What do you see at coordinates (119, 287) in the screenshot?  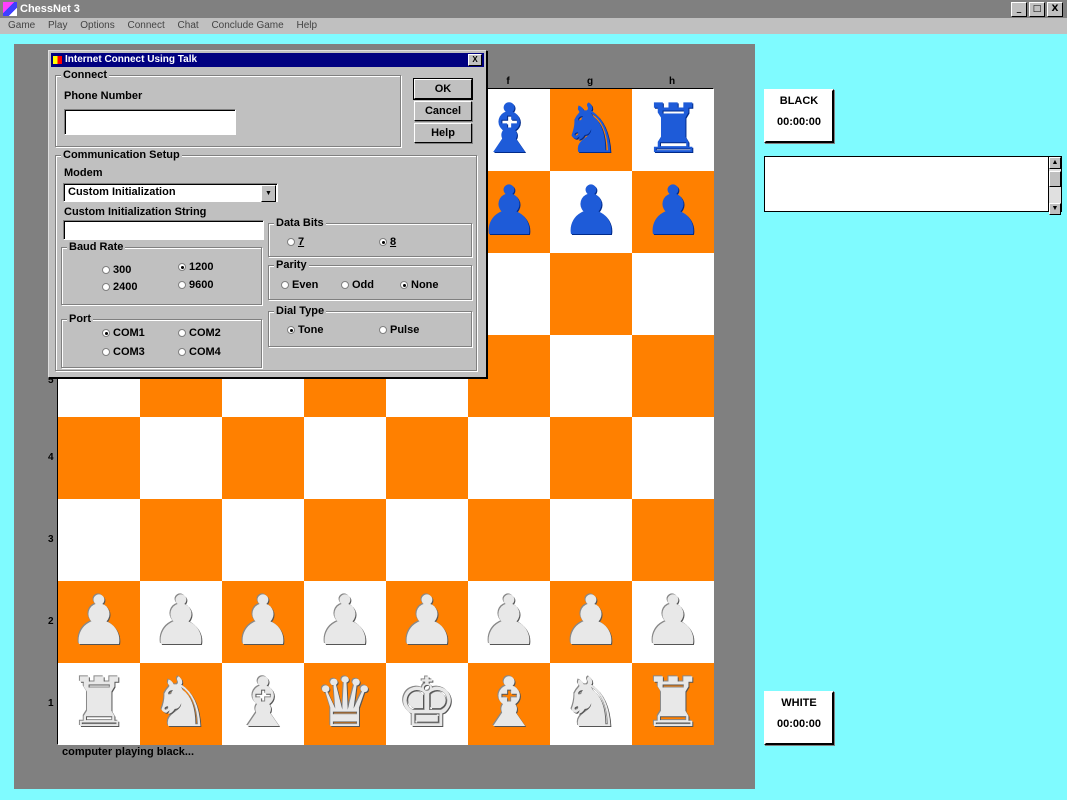 I see `baud-2400-radio: 2400` at bounding box center [119, 287].